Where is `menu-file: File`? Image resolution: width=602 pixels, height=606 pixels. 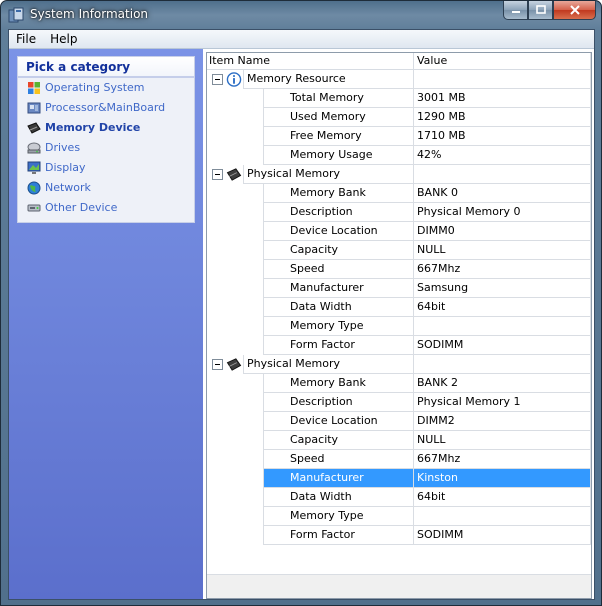
menu-file: File is located at coordinates (26, 39).